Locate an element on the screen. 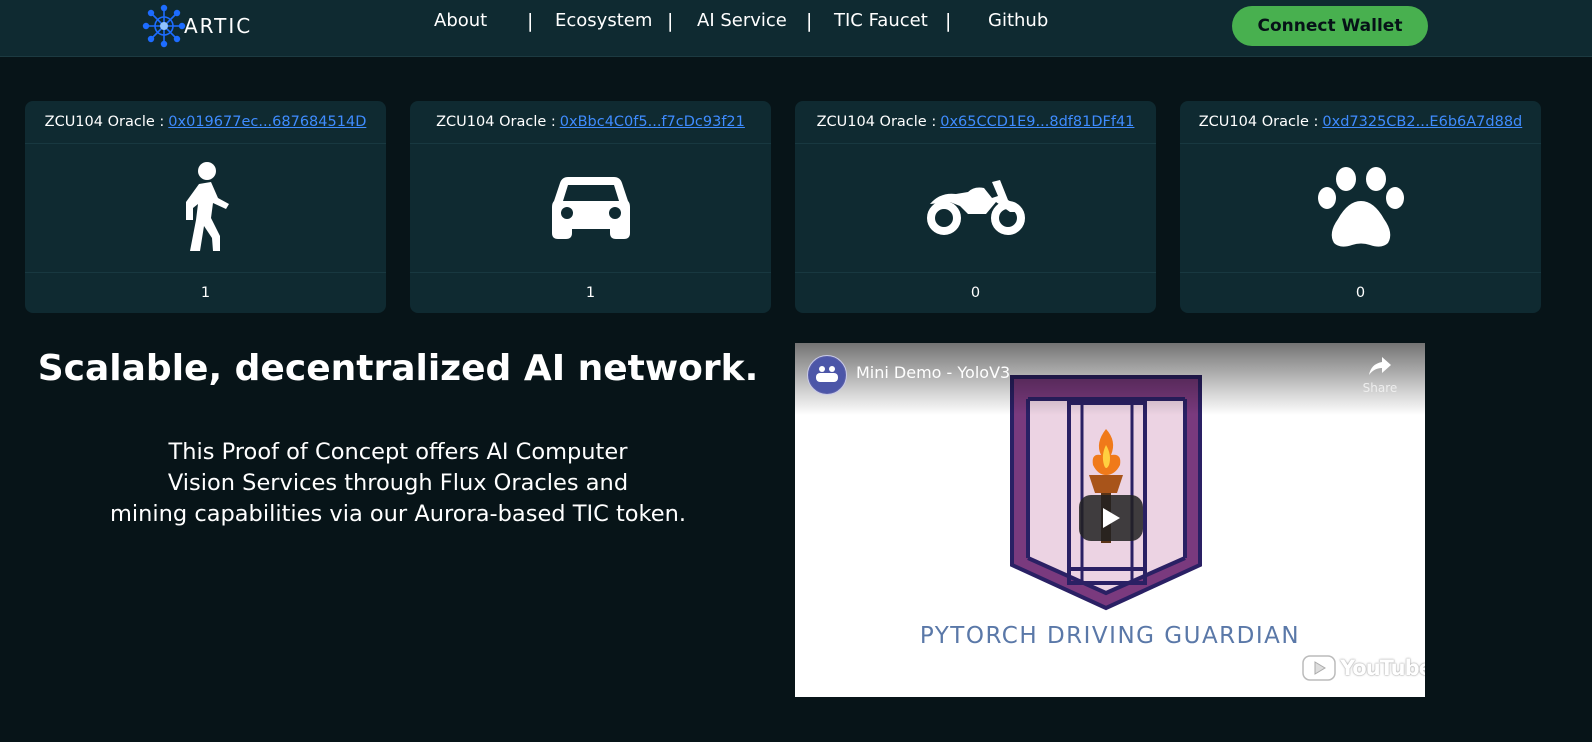  hero-desc-line: Vision Services through Flux Oracles and is located at coordinates (398, 483).